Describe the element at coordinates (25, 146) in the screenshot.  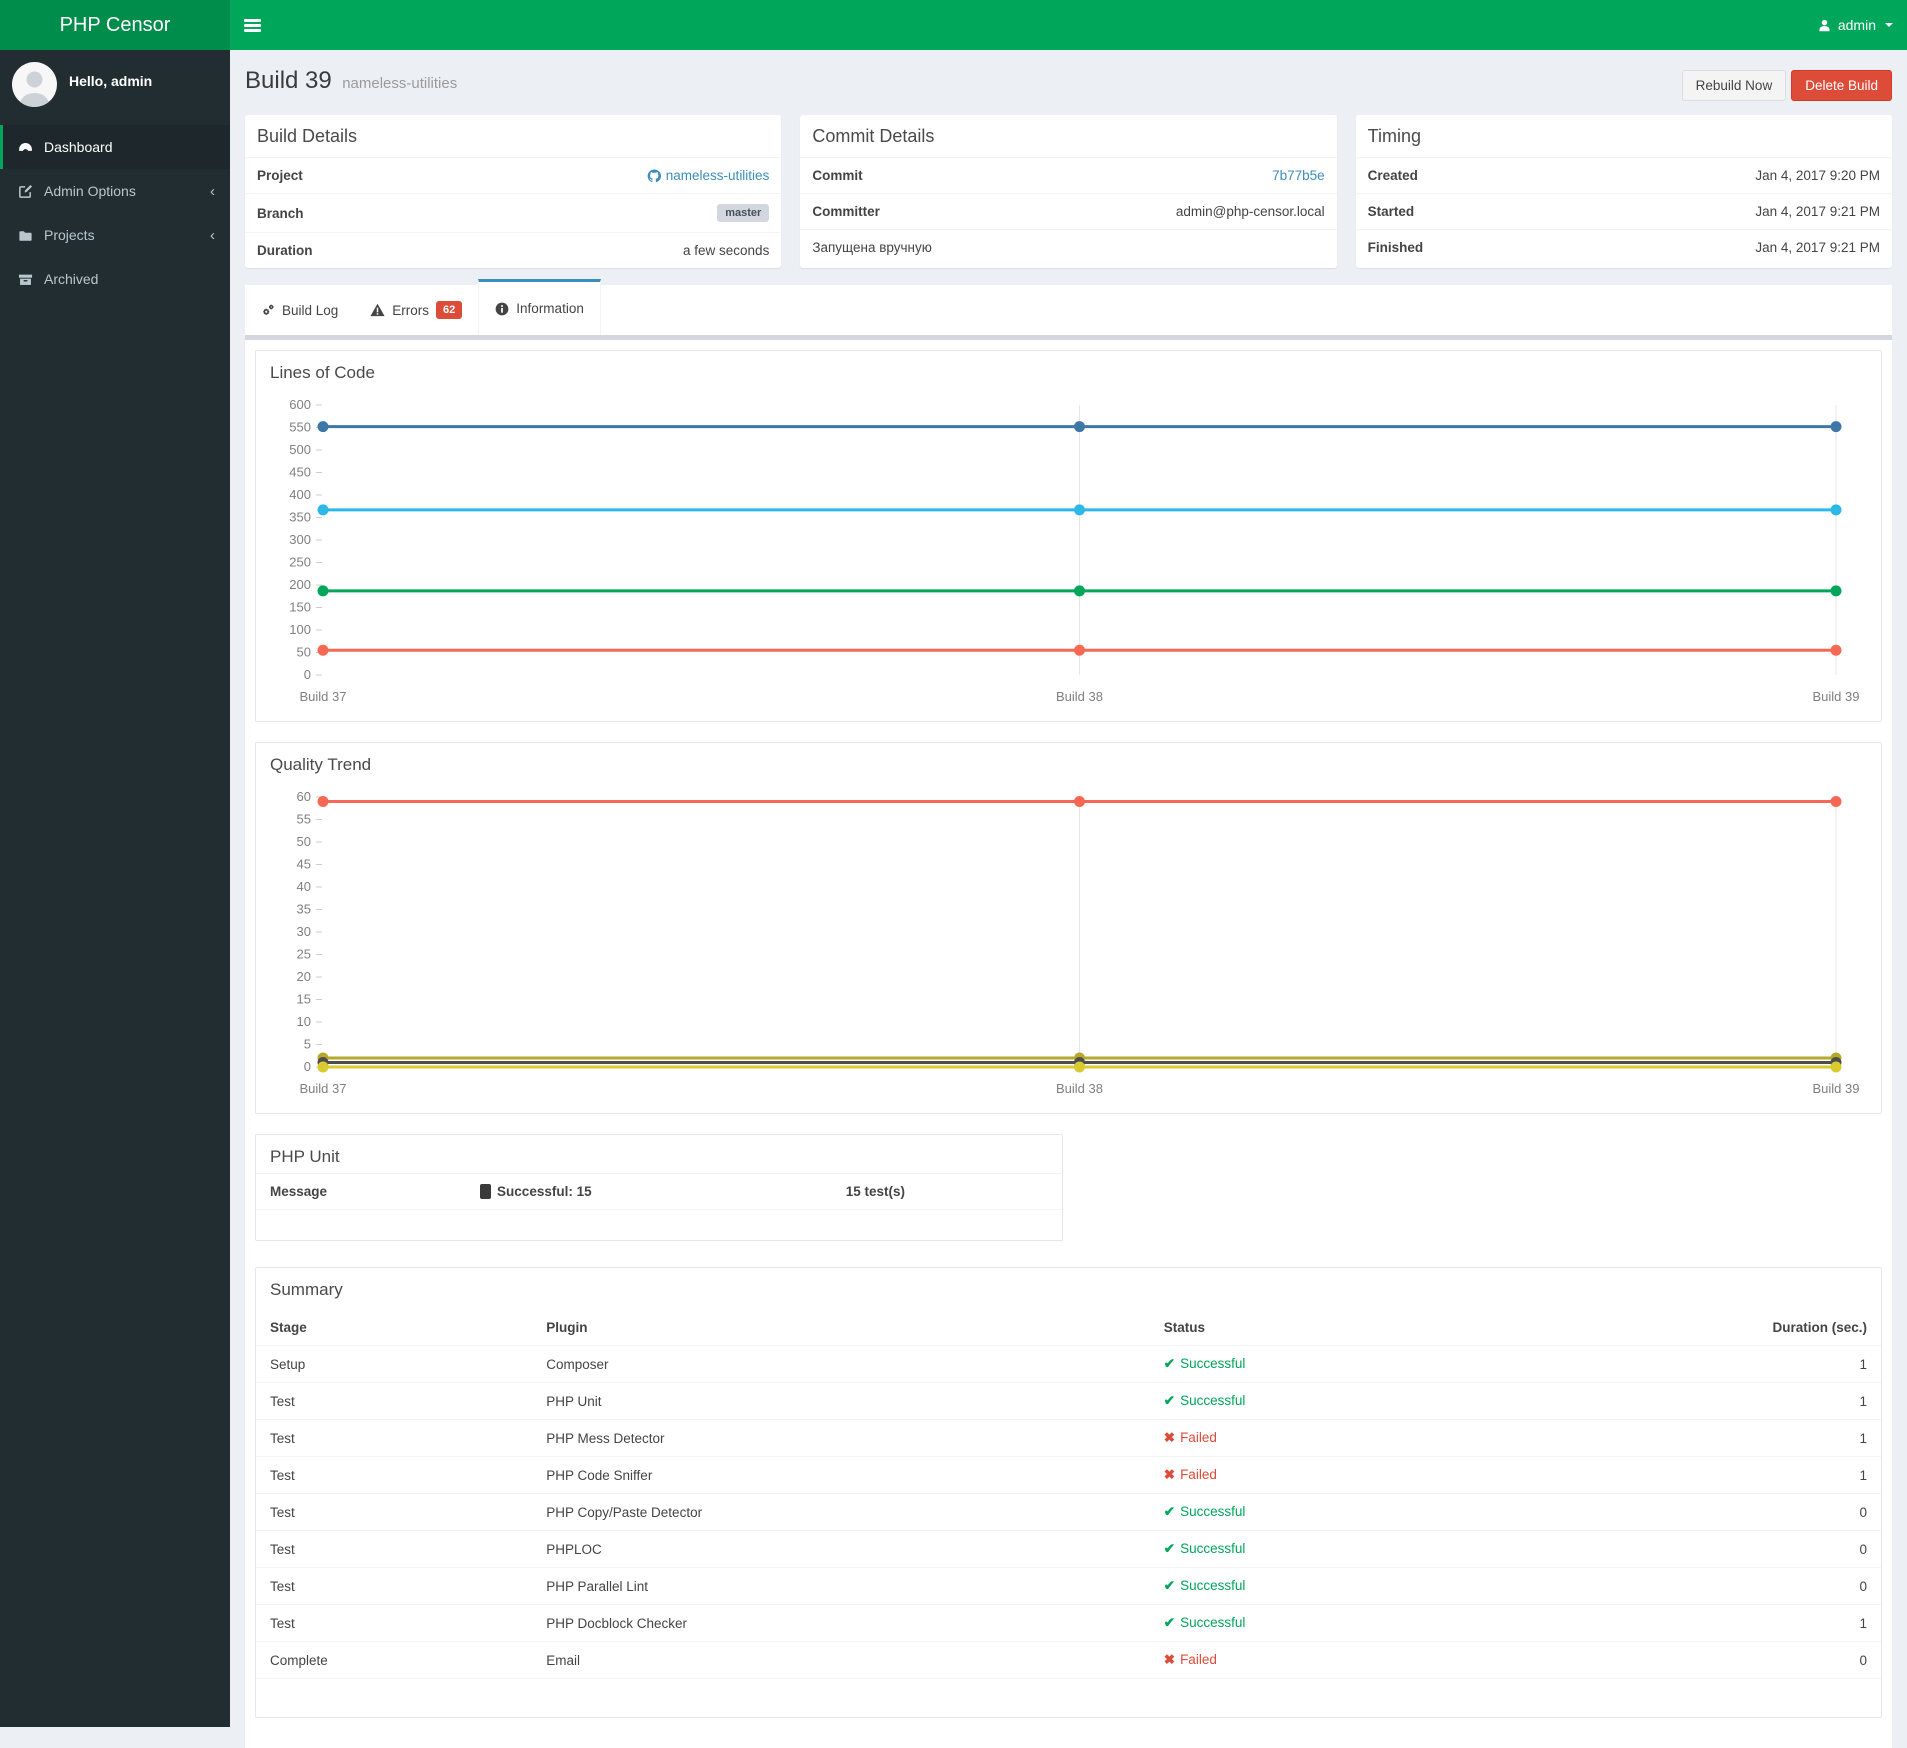
I see `dashboard-icon` at that location.